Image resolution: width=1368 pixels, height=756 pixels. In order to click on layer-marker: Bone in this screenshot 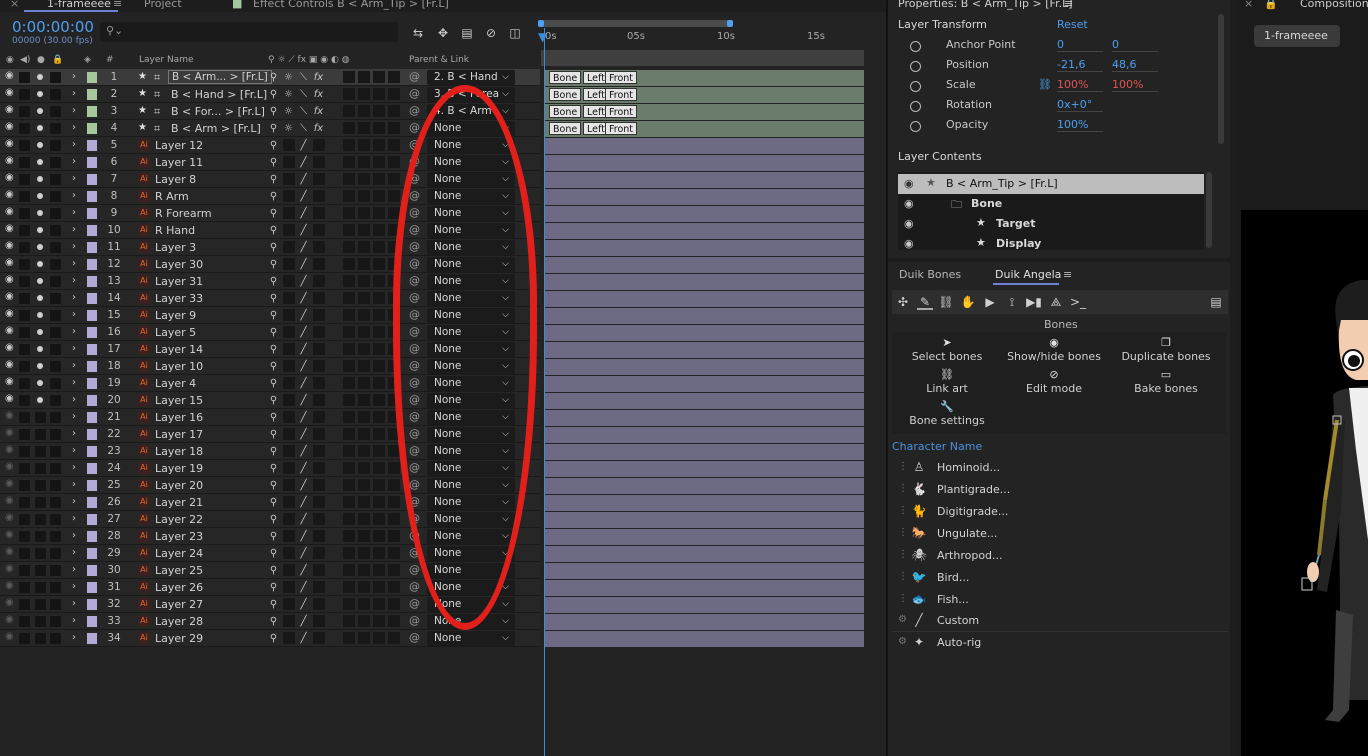, I will do `click(565, 94)`.